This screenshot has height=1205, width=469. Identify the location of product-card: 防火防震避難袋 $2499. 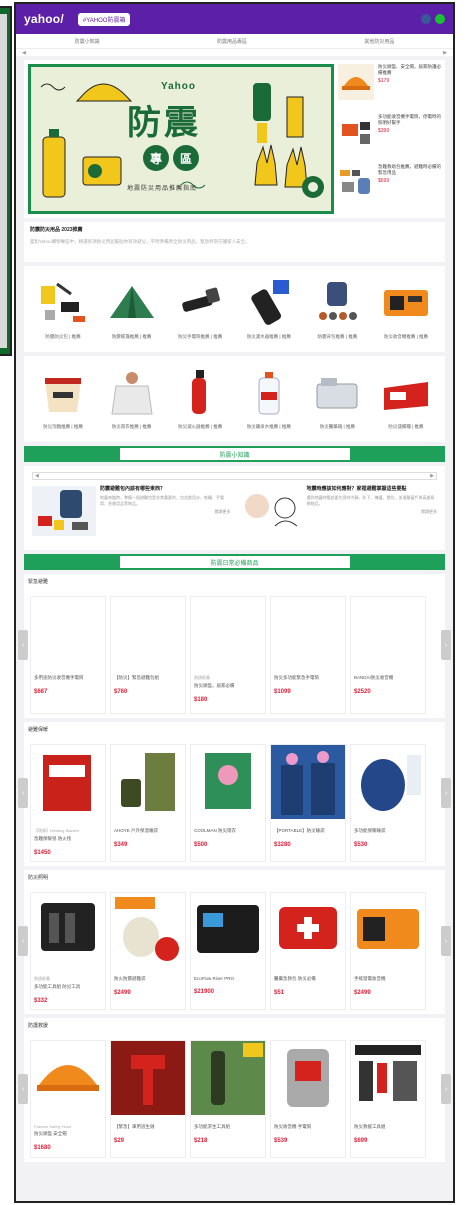
(148, 951).